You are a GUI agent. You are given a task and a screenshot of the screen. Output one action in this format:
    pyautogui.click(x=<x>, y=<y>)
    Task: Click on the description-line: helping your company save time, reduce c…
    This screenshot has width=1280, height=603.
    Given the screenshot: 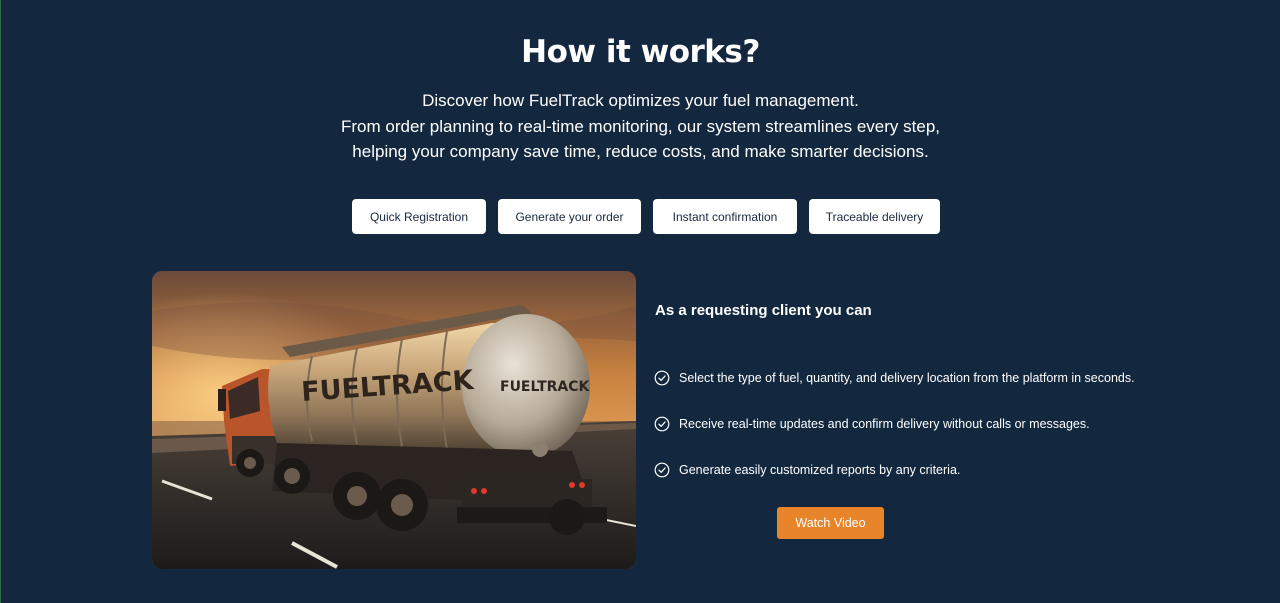 What is the action you would take?
    pyautogui.click(x=640, y=151)
    